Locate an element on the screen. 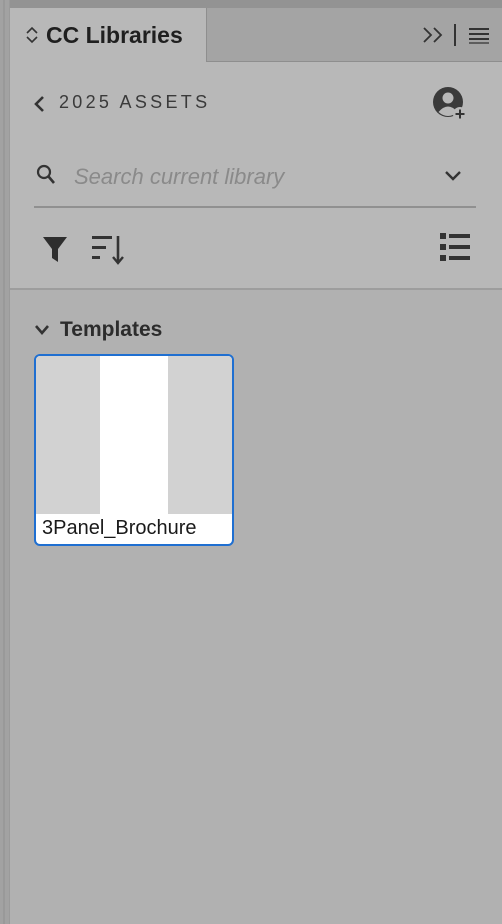 Image resolution: width=502 pixels, height=924 pixels. collapse-chevron-icon is located at coordinates (42, 330).